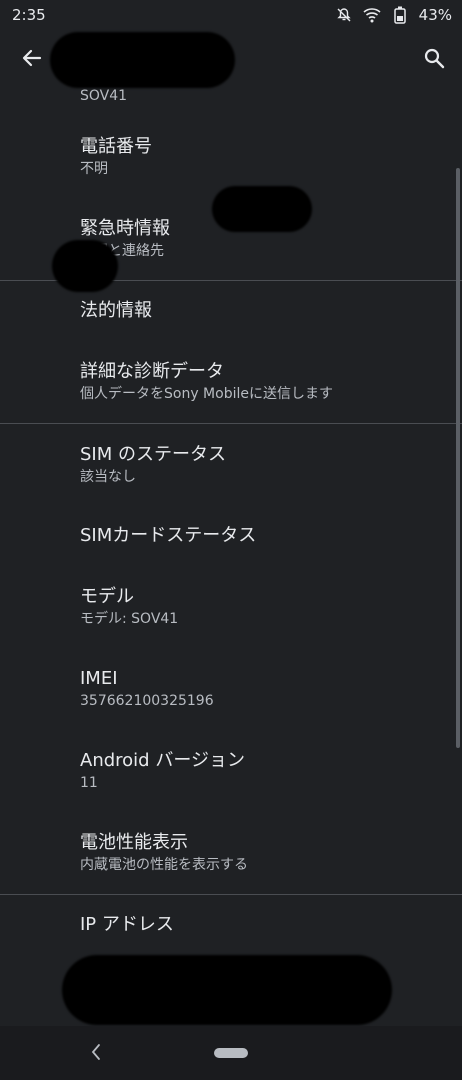  Describe the element at coordinates (344, 15) in the screenshot. I see `notification-muted-icon` at that location.